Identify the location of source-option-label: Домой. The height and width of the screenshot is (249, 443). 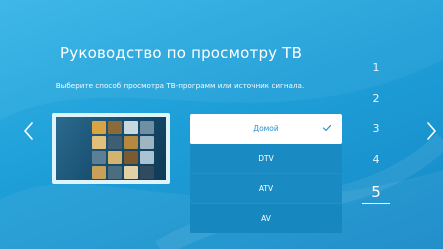
(266, 128).